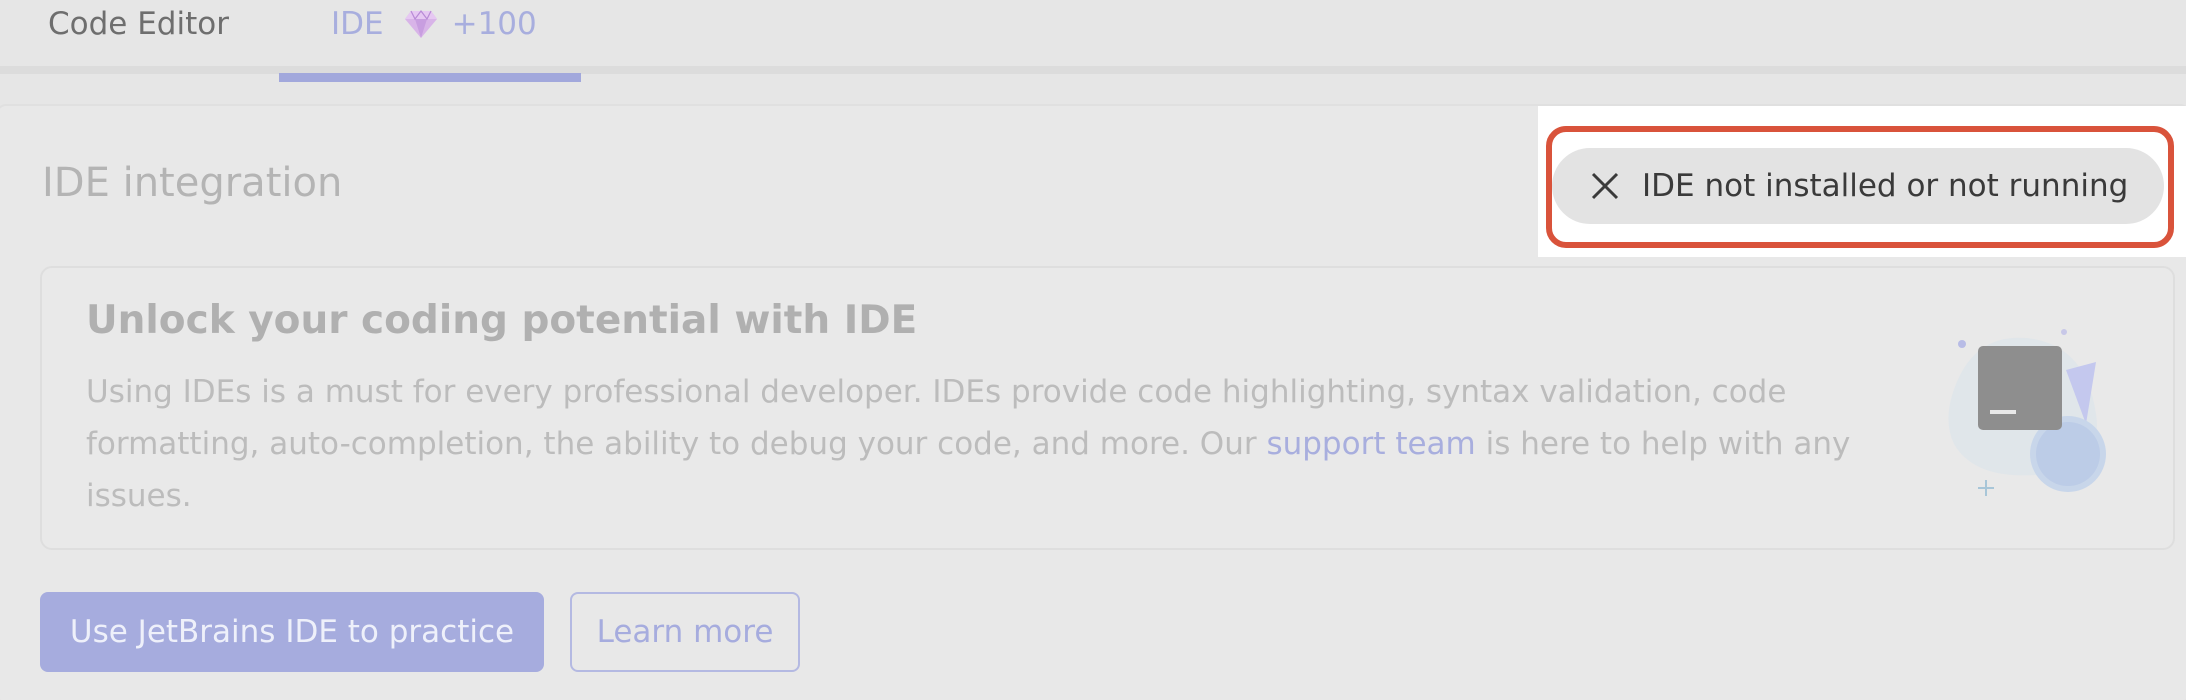 The image size is (2186, 700). I want to click on section-title: IDE integration, so click(192, 183).